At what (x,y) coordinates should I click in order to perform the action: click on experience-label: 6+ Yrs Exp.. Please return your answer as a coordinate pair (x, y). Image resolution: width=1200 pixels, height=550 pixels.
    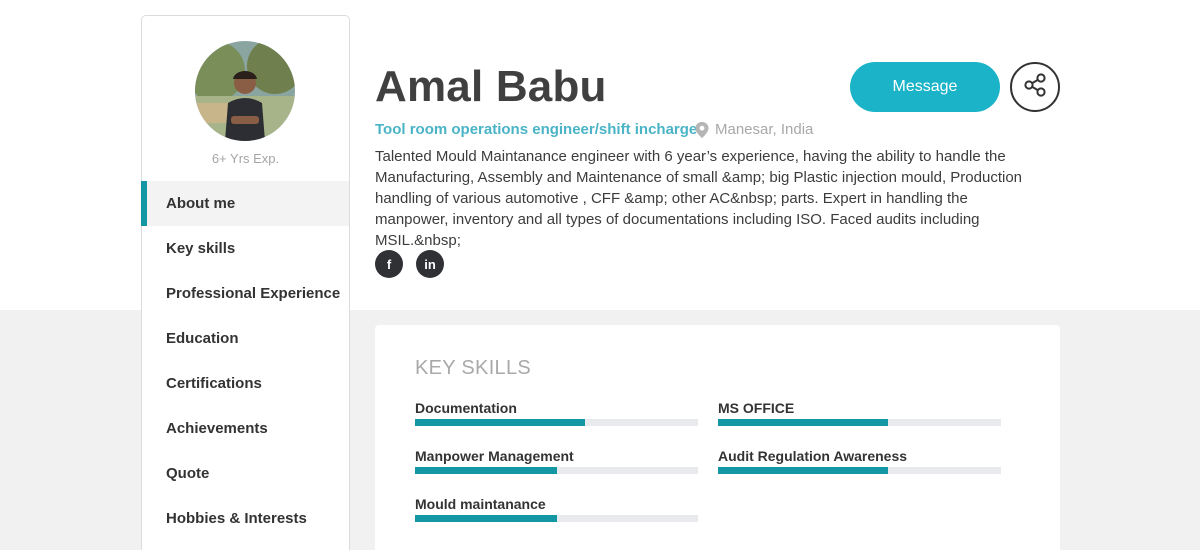
    Looking at the image, I should click on (245, 158).